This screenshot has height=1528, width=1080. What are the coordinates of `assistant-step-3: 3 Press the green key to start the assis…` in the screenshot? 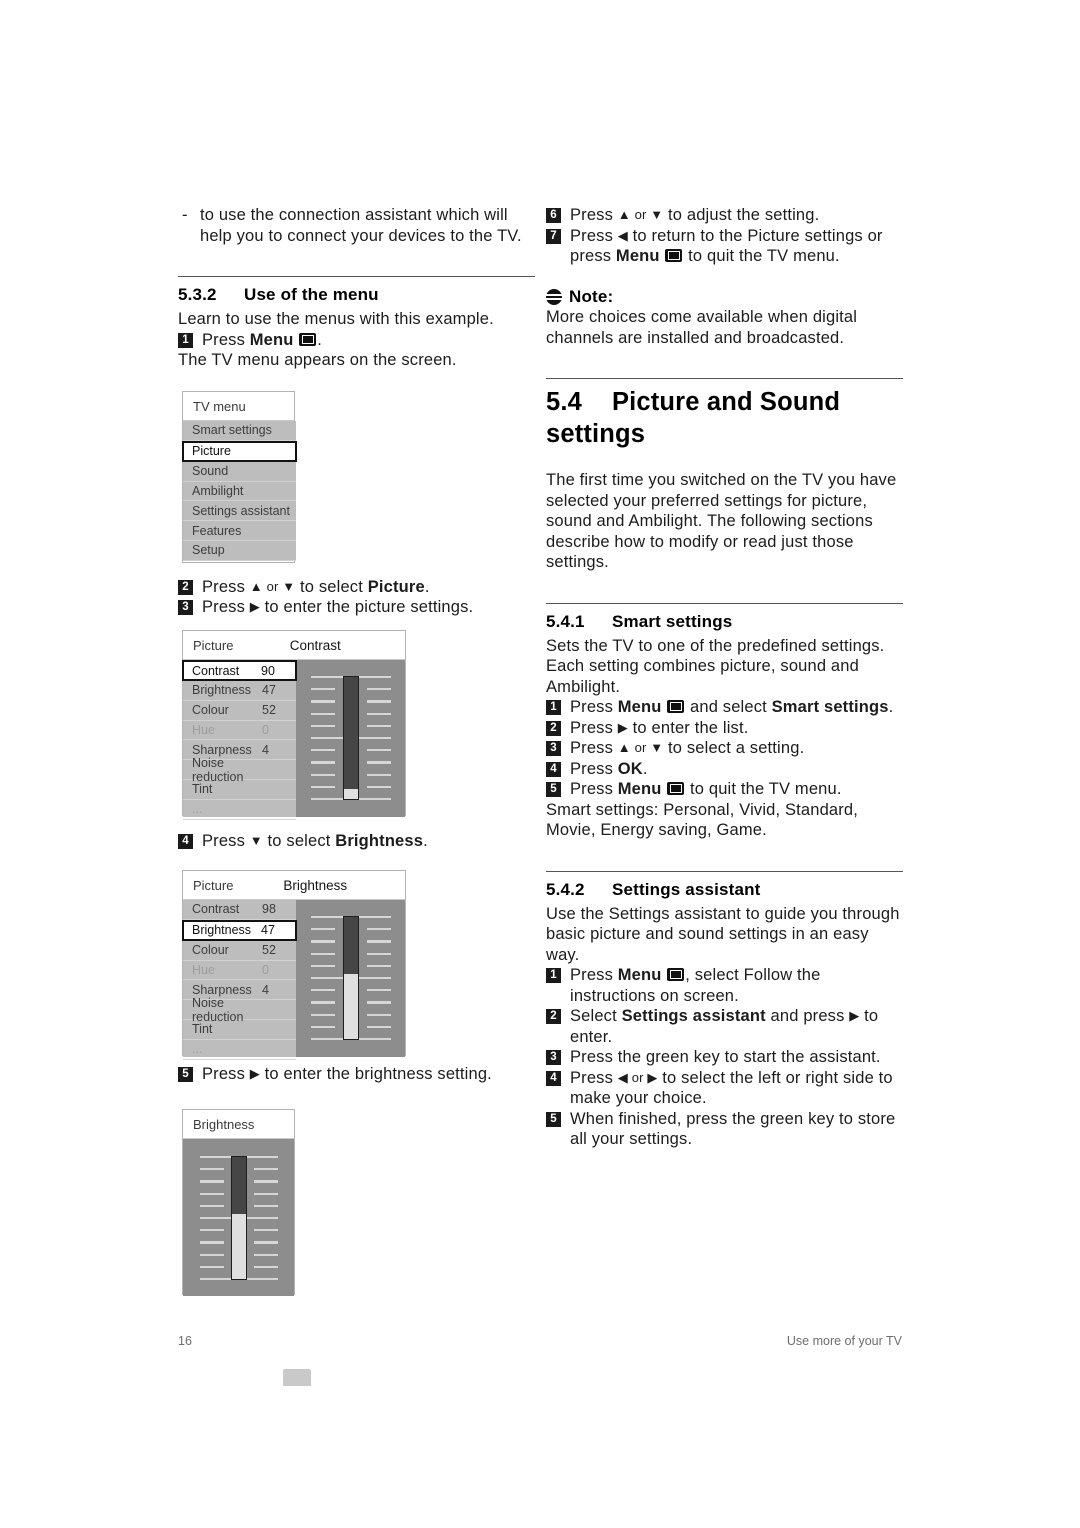 It's located at (724, 1057).